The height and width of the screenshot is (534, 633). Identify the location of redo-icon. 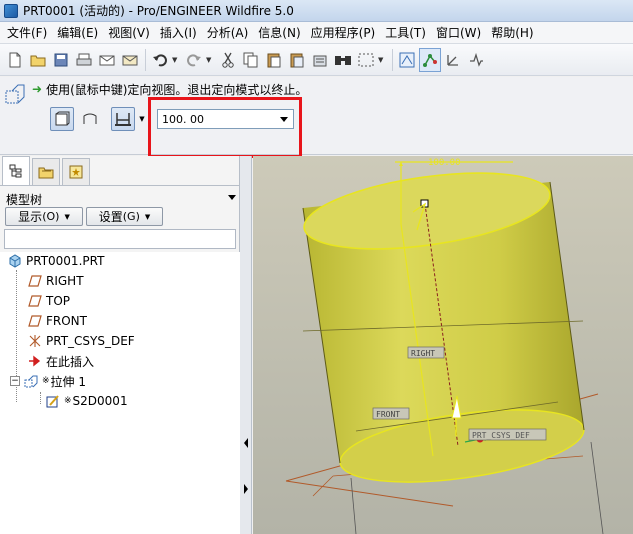
(194, 60).